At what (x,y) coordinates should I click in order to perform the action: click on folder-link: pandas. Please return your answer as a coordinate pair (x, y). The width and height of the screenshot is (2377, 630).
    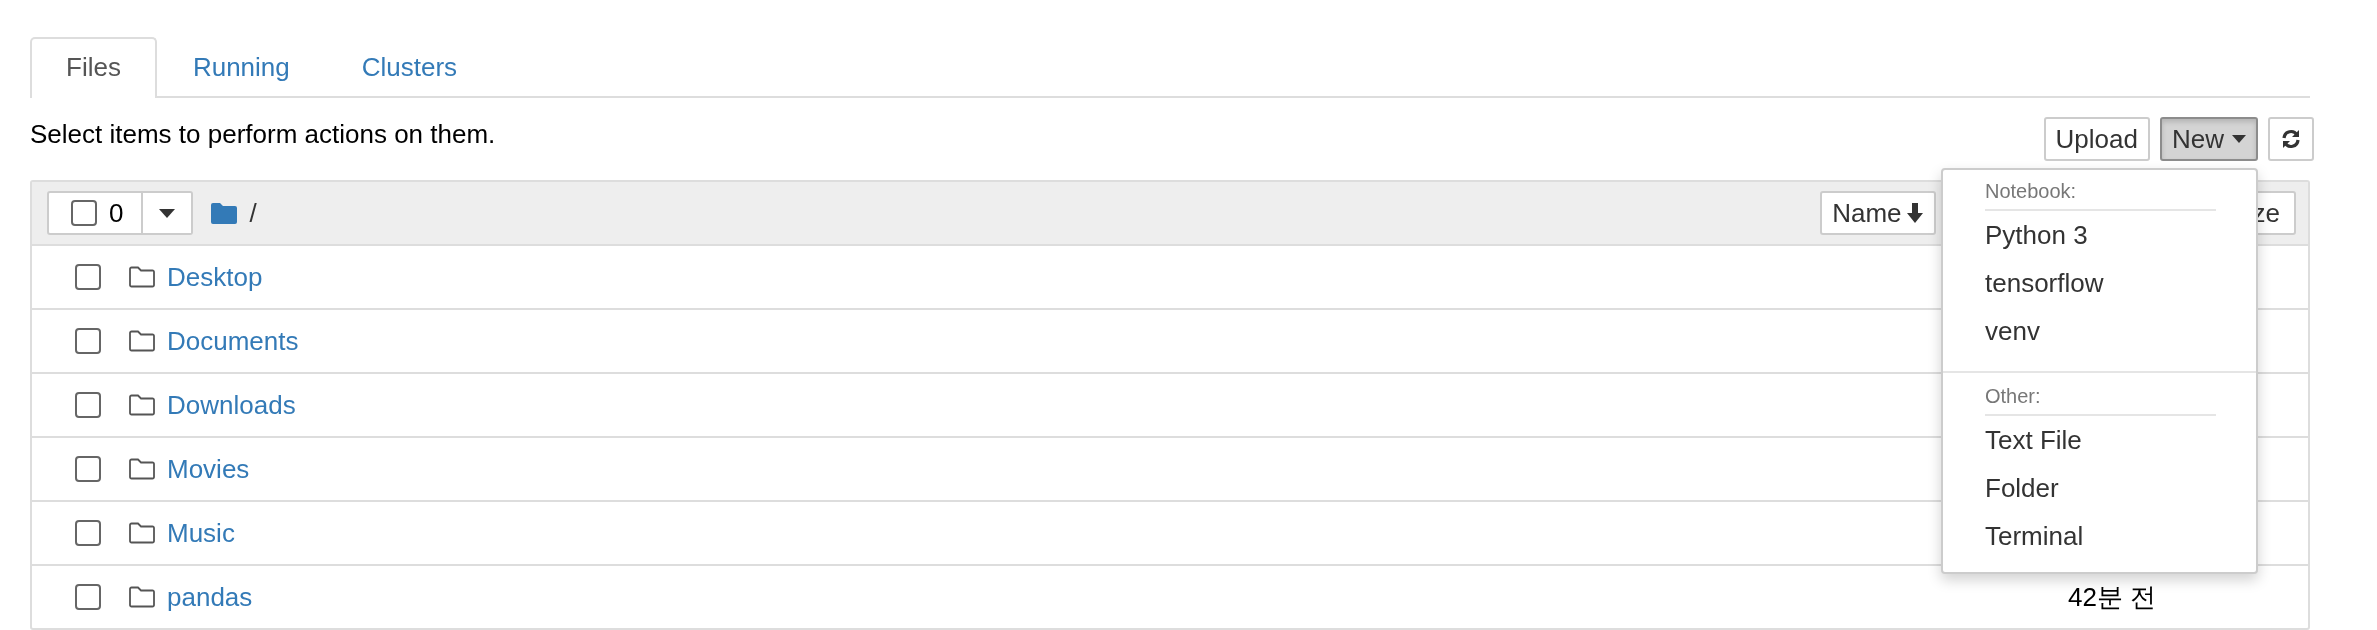
    Looking at the image, I should click on (210, 597).